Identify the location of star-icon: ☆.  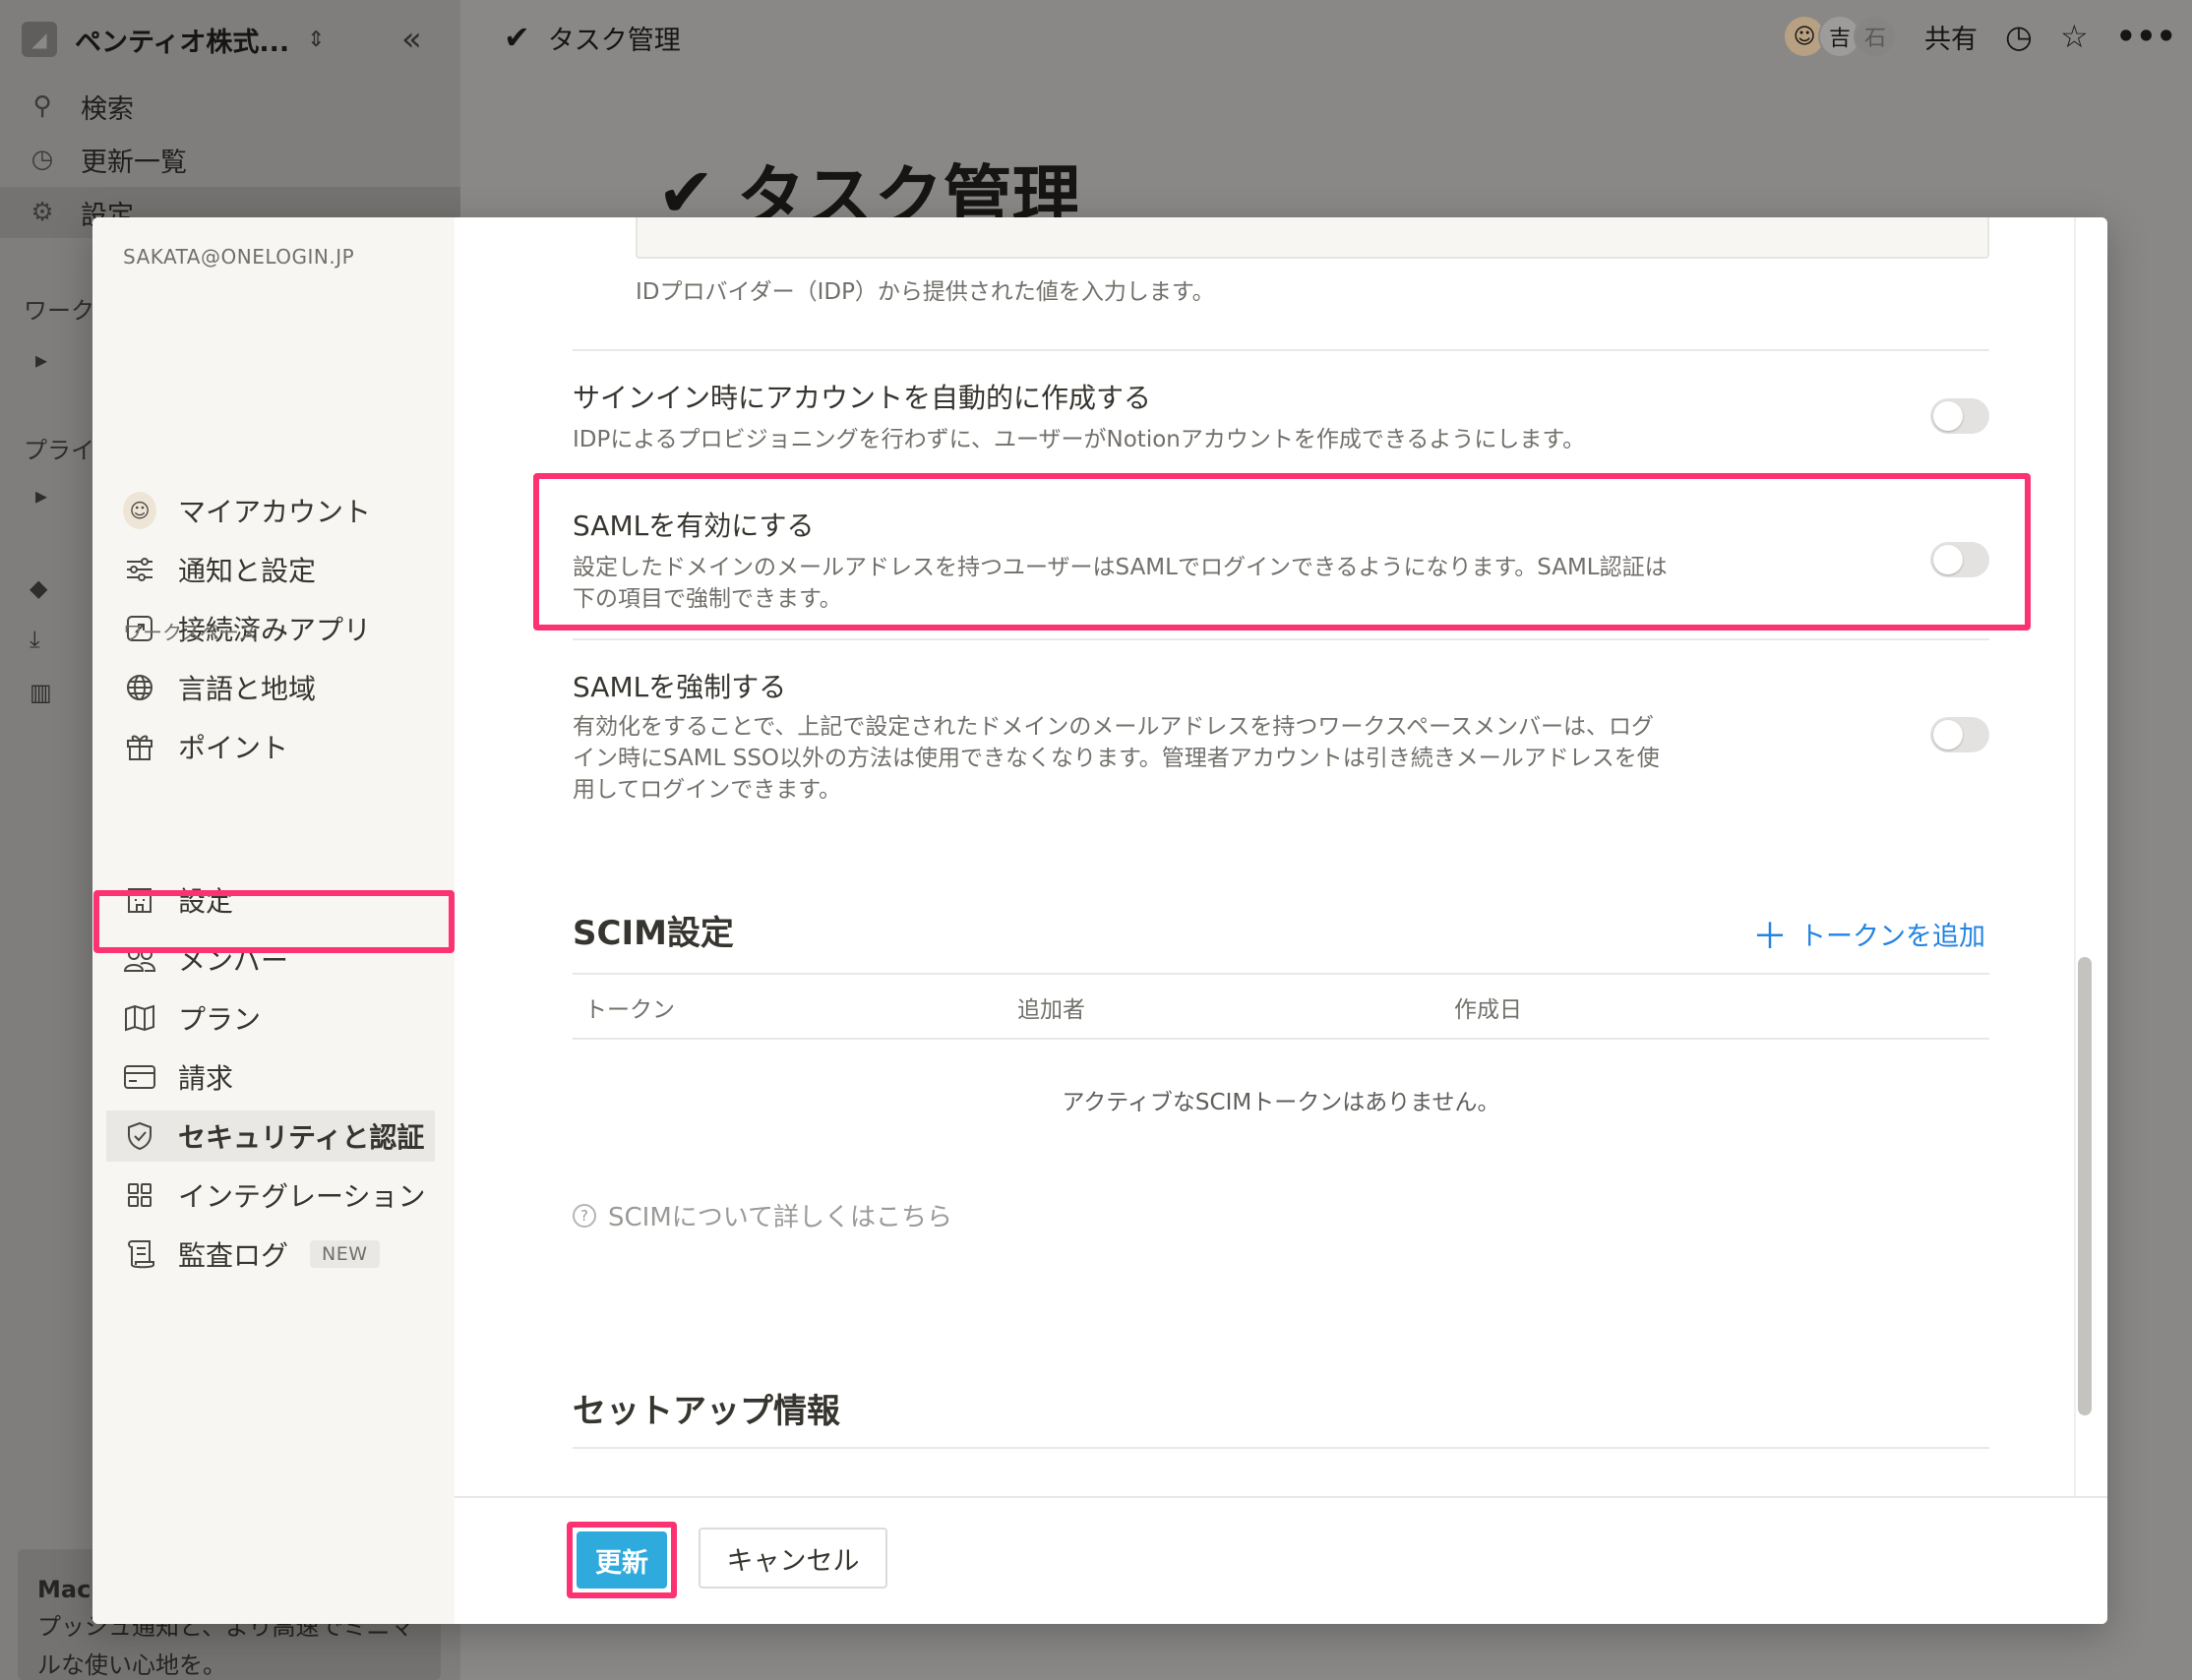
(2074, 36).